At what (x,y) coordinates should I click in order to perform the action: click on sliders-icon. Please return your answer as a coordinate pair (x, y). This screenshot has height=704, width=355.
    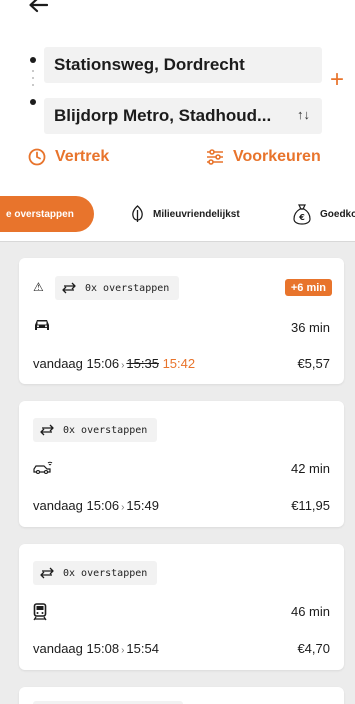
    Looking at the image, I should click on (215, 157).